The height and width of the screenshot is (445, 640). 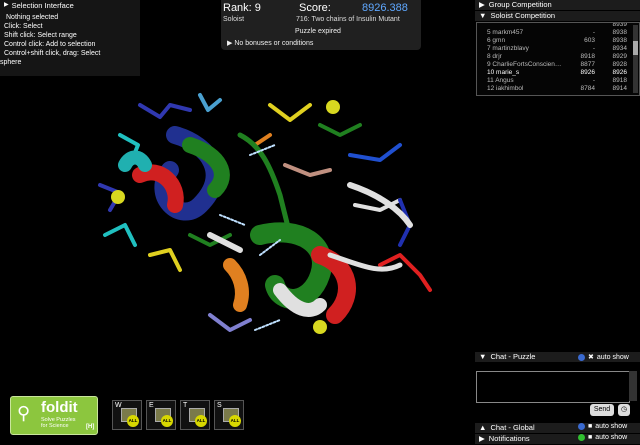 I want to click on expand-triangle-icon: ▲, so click(x=483, y=427).